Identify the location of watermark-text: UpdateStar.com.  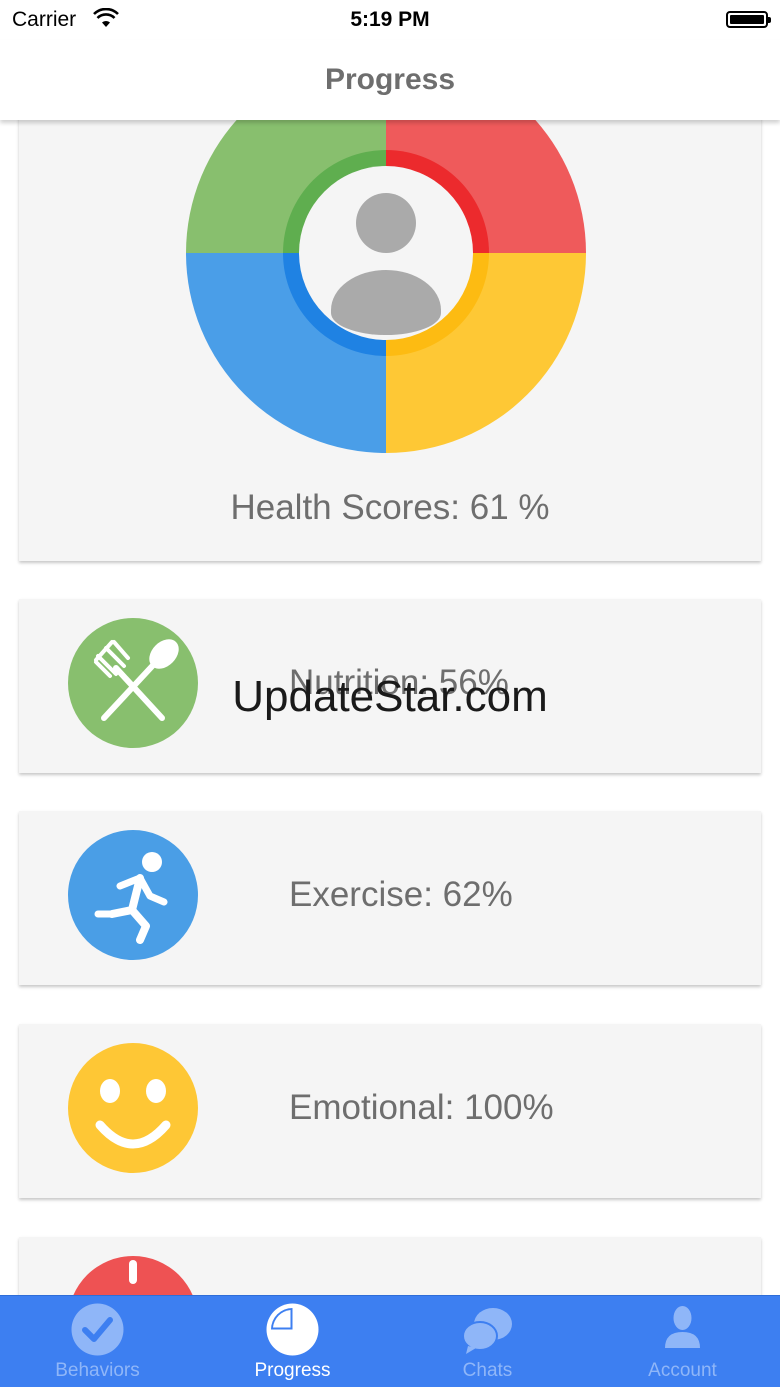
(390, 696).